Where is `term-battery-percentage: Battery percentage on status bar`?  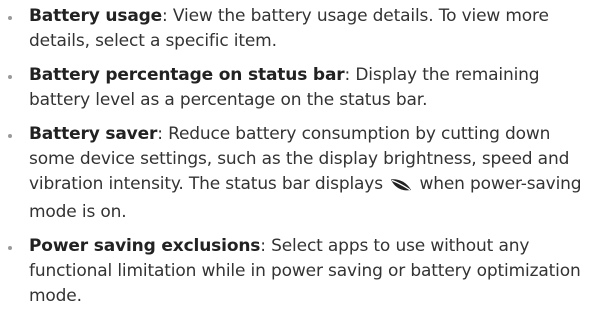 term-battery-percentage: Battery percentage on status bar is located at coordinates (187, 75).